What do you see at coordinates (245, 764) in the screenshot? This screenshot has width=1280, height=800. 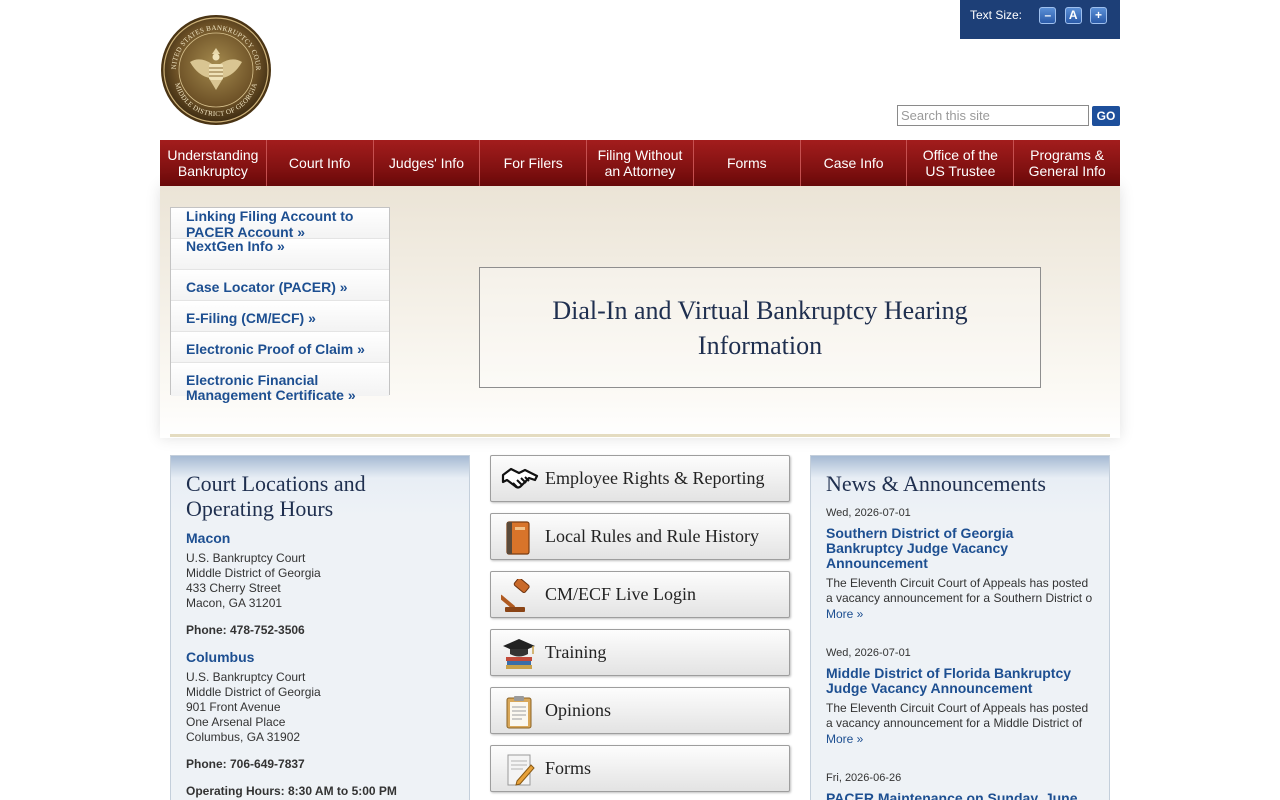 I see `columbus-phone: Phone: 706-649-7837` at bounding box center [245, 764].